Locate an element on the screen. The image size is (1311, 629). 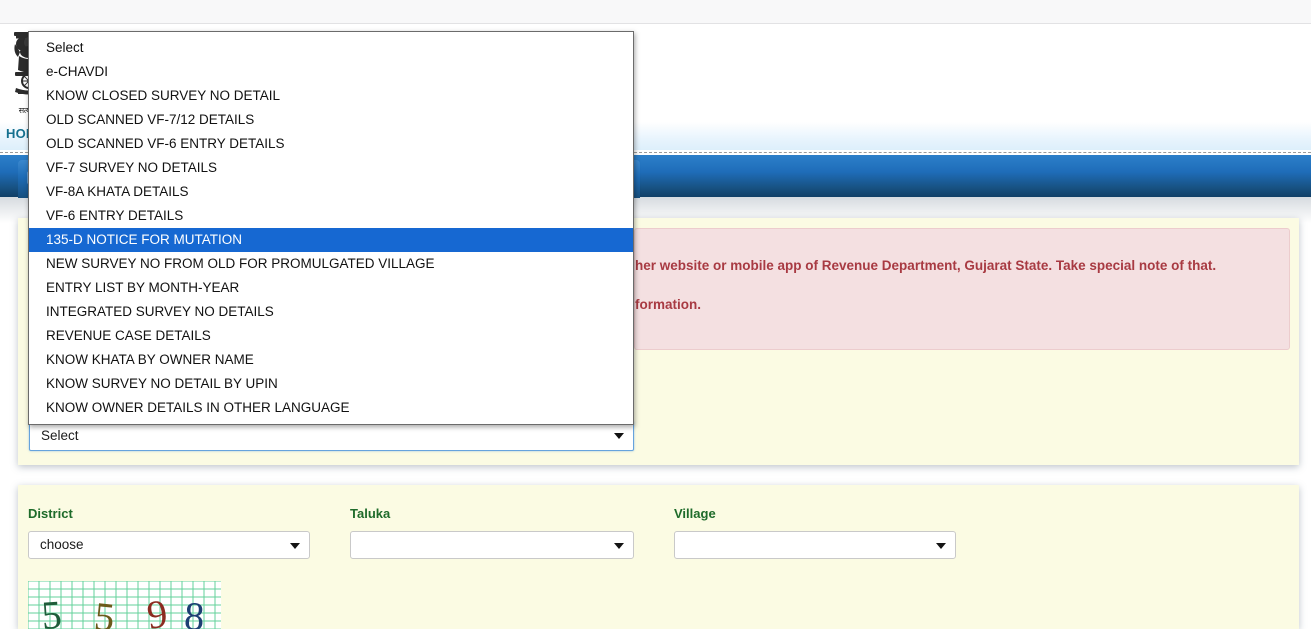
dropdown-option: KNOW CLOSED SURVEY NO DETAIL is located at coordinates (331, 96).